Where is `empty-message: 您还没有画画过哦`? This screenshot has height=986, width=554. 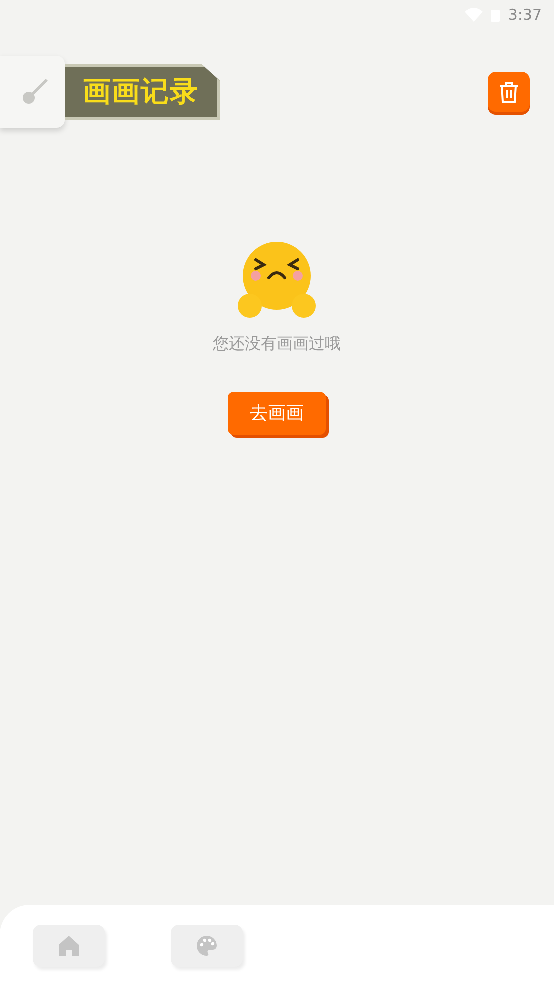
empty-message: 您还没有画画过哦 is located at coordinates (277, 344).